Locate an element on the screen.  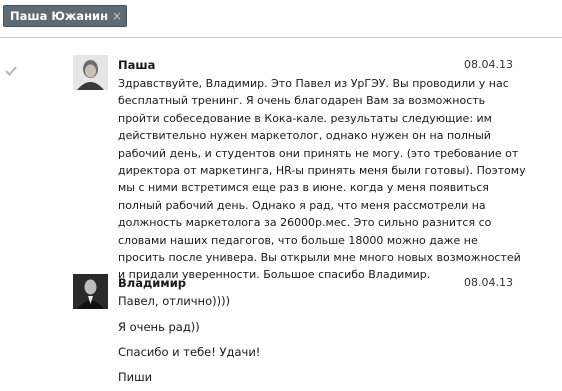
message-author: Владимир is located at coordinates (152, 283).